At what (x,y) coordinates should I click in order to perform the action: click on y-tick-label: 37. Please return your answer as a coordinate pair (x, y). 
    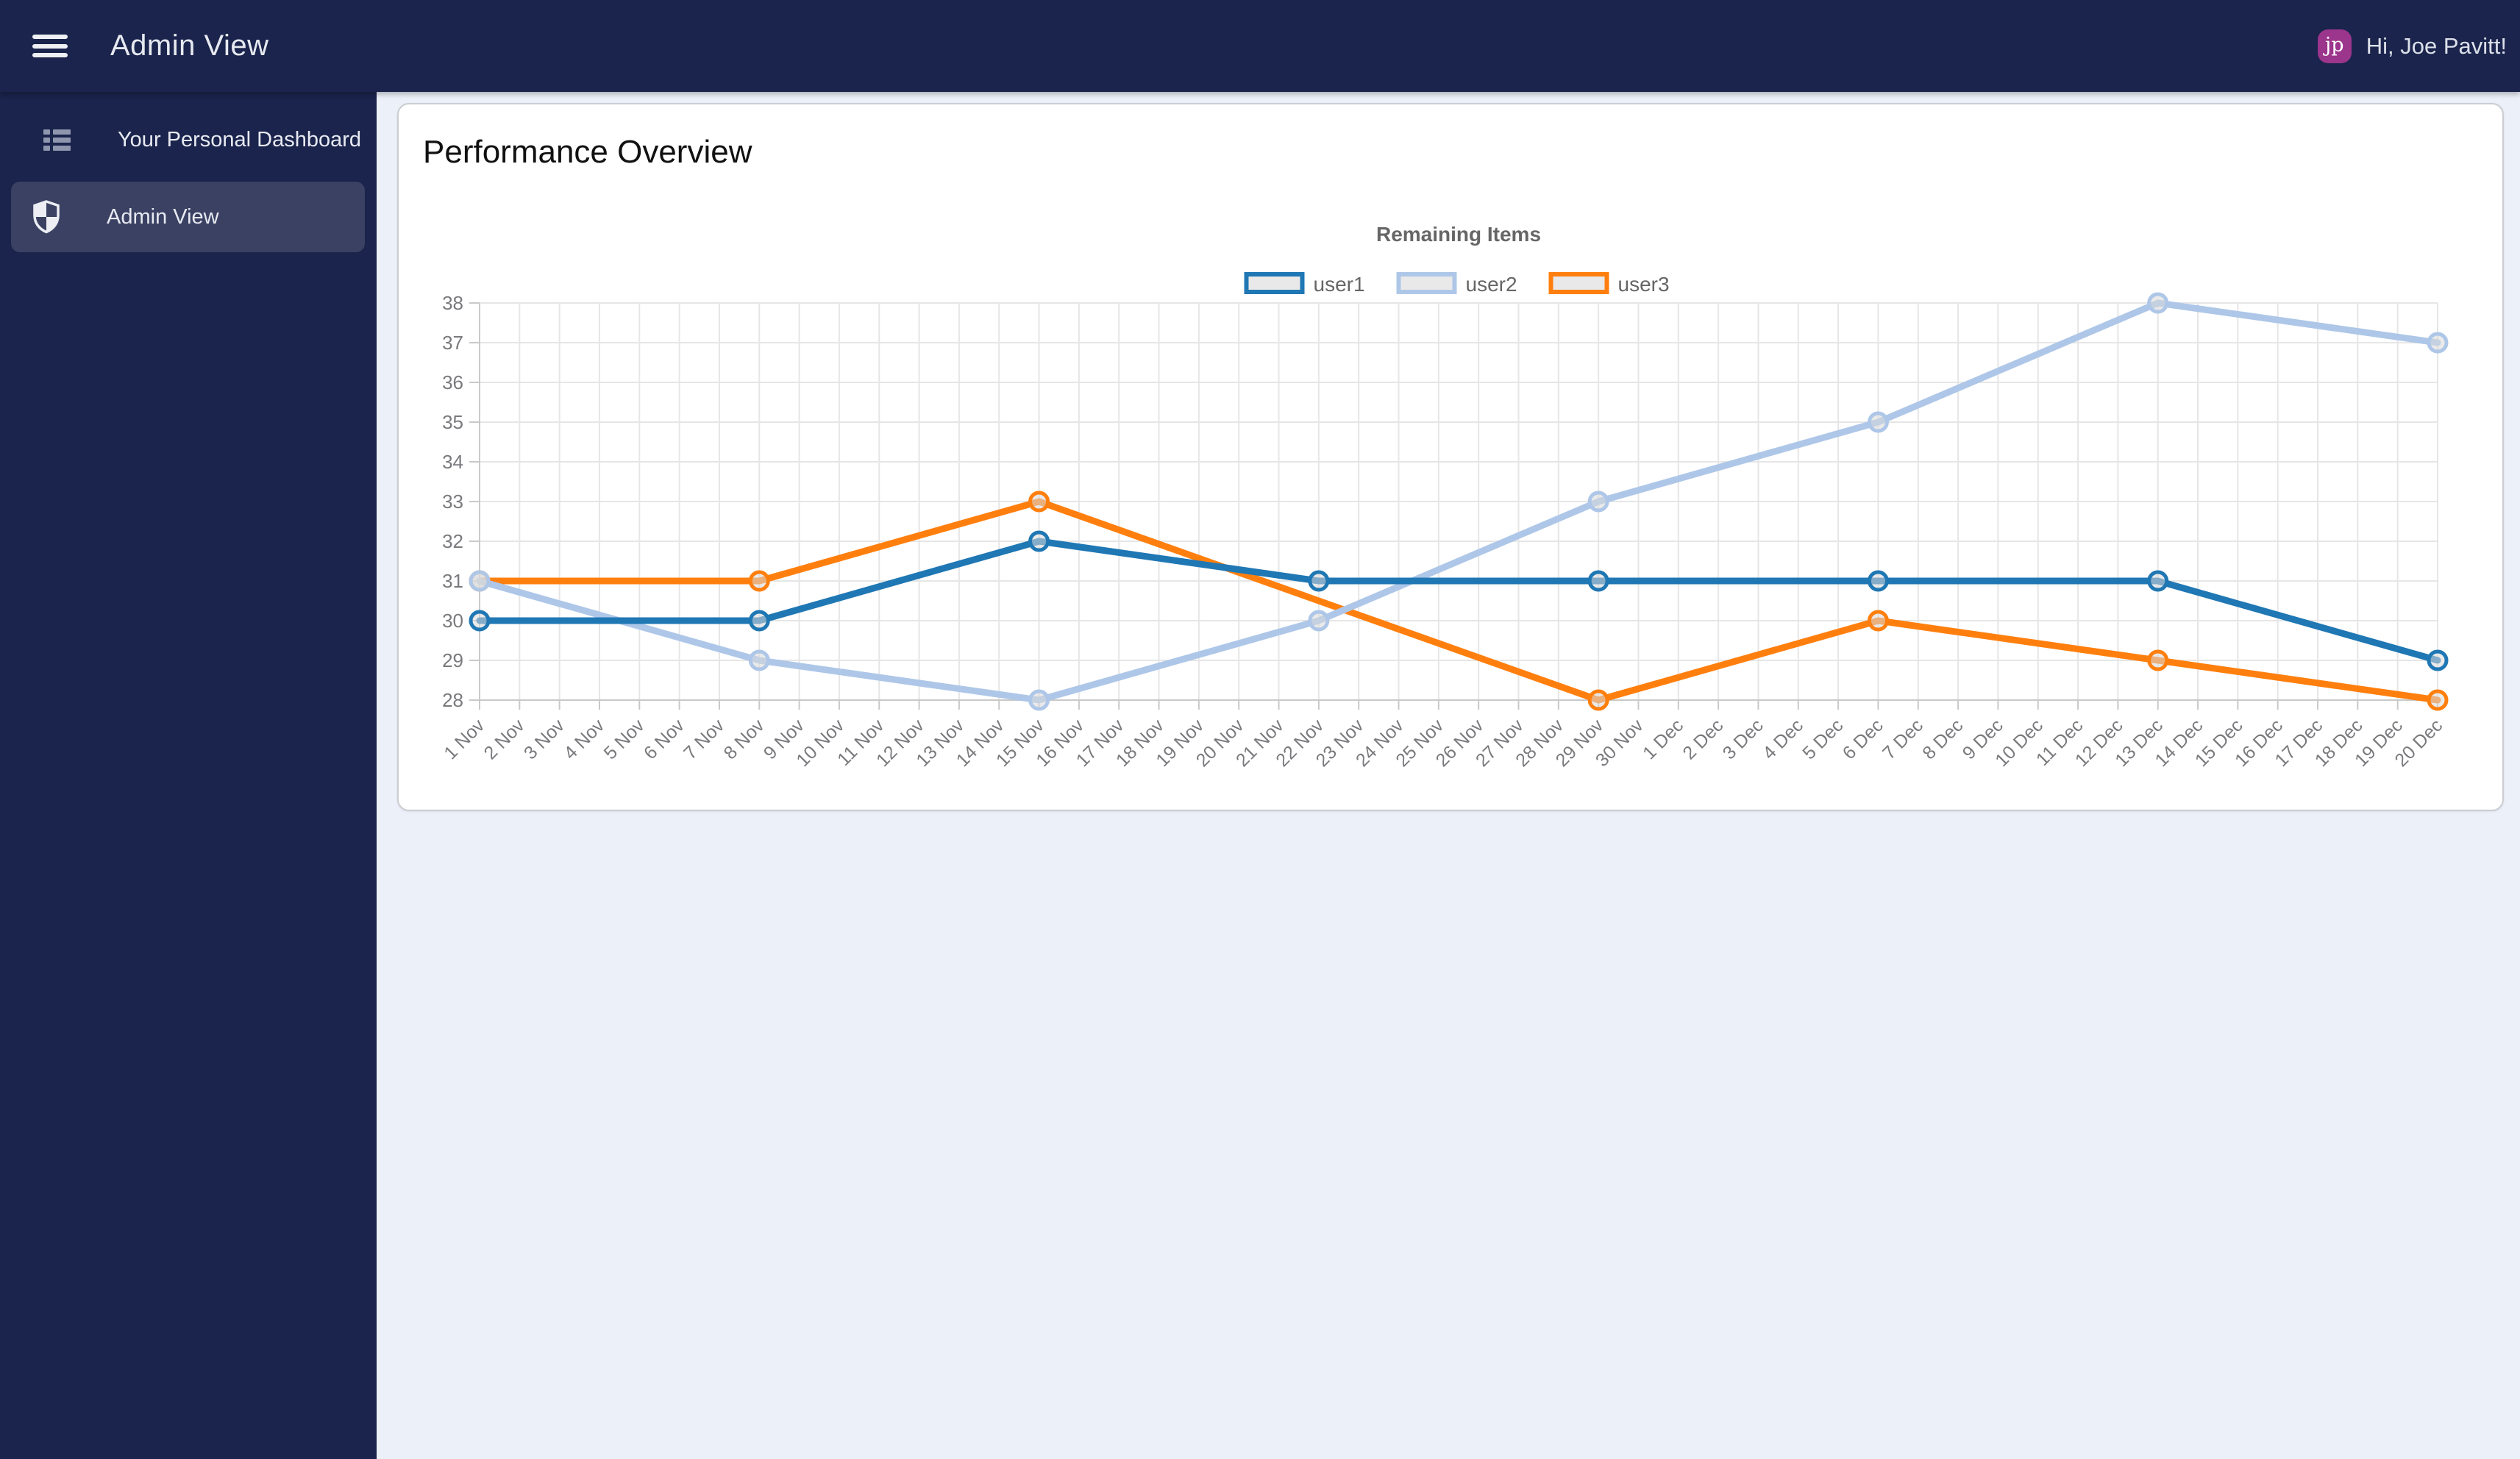
    Looking at the image, I should click on (453, 343).